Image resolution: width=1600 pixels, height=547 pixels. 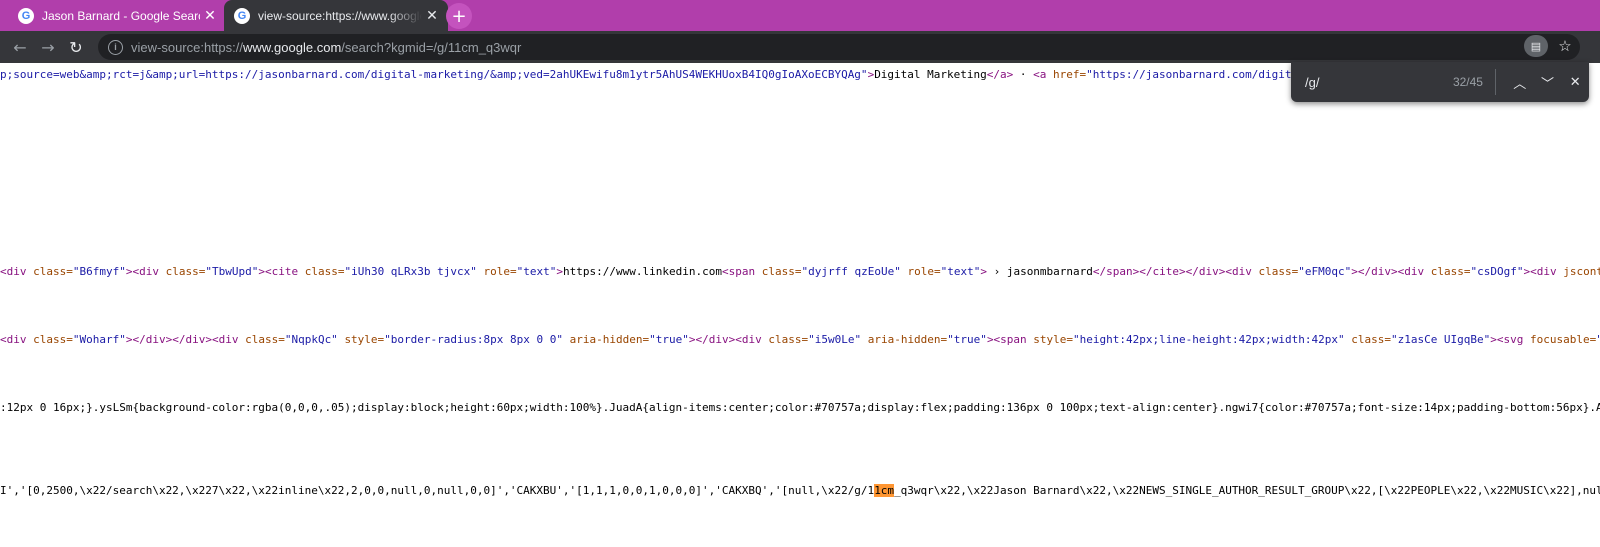 What do you see at coordinates (1440, 82) in the screenshot?
I see `find-bar: /g/ 32/45 ︿ ﹀ ✕` at bounding box center [1440, 82].